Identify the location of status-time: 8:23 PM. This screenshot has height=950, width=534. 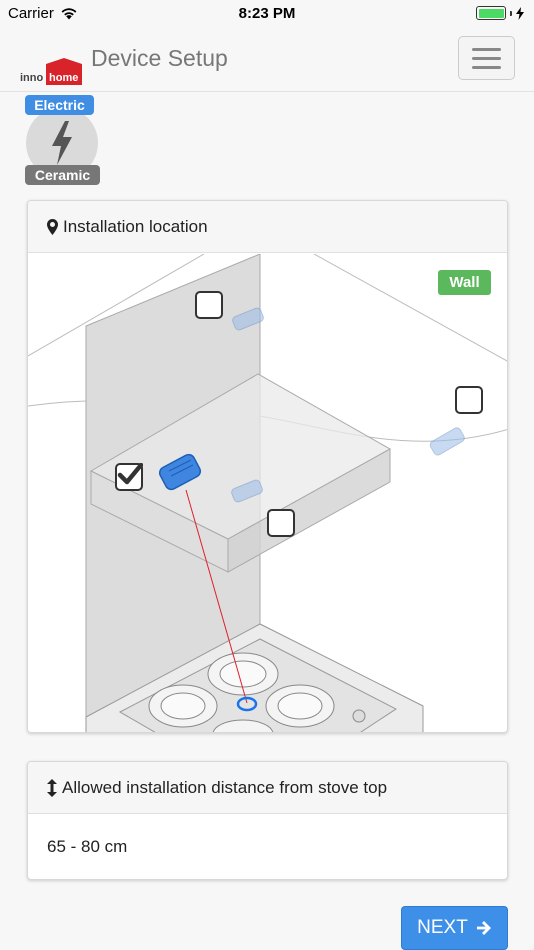
(267, 13).